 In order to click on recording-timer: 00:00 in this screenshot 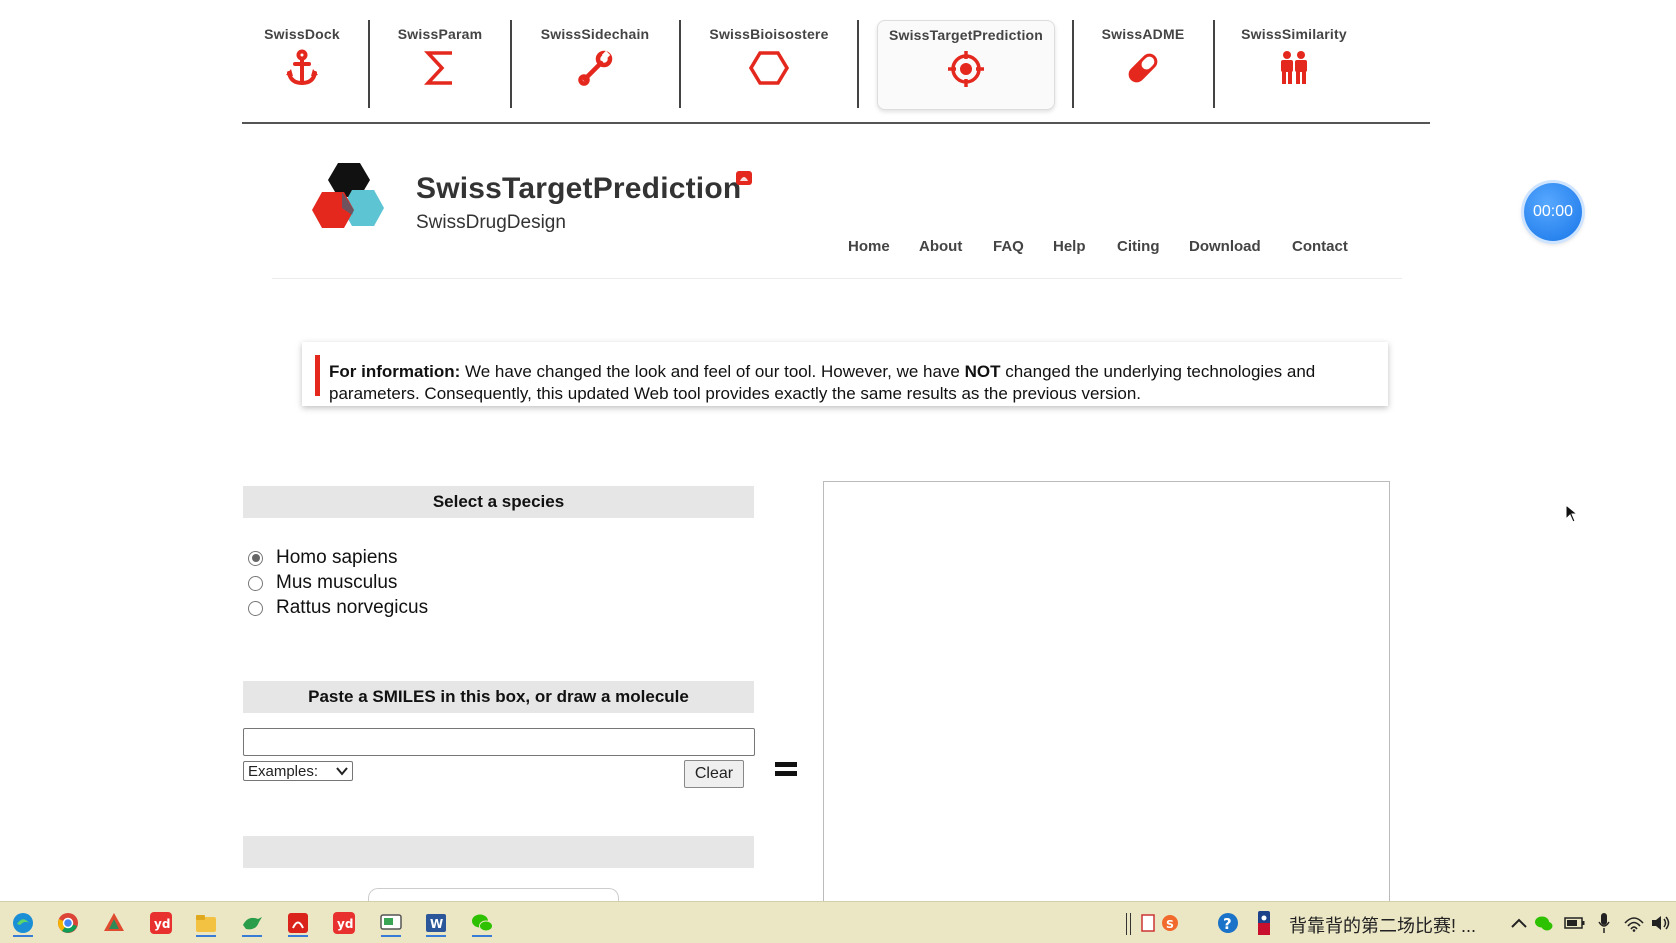, I will do `click(1553, 212)`.